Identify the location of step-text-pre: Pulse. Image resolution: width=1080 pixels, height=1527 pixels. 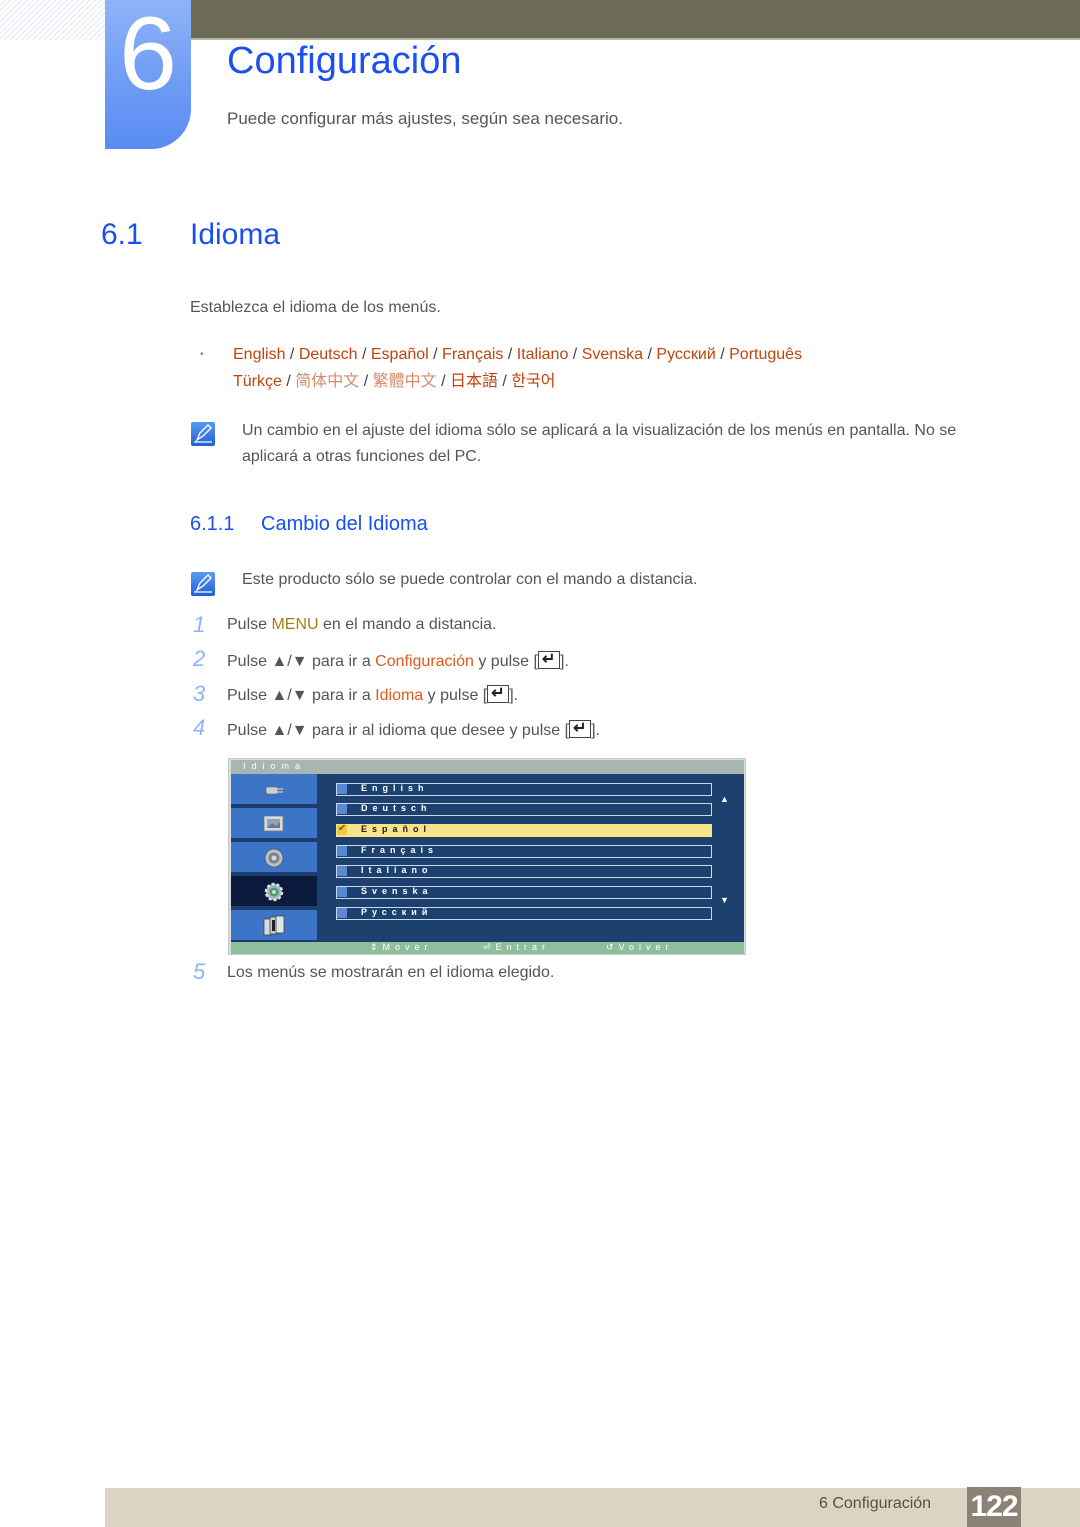
(249, 624).